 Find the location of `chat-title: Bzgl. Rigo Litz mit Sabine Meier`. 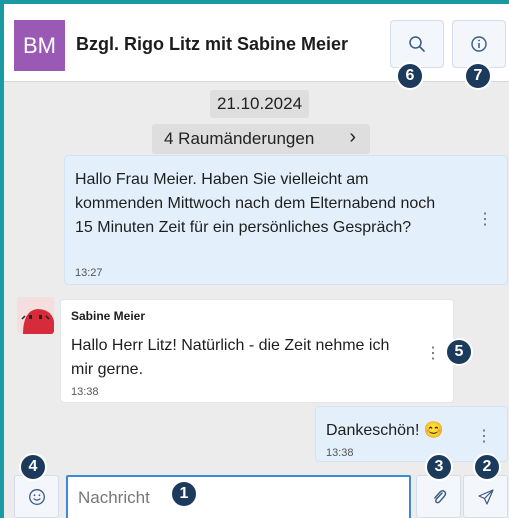

chat-title: Bzgl. Rigo Litz mit Sabine Meier is located at coordinates (212, 44).